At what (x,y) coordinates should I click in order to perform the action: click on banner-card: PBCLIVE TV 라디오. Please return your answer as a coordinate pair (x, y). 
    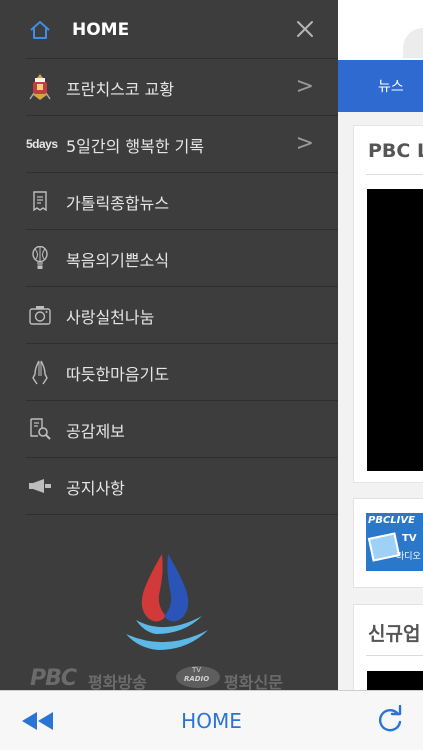
    Looking at the image, I should click on (388, 543).